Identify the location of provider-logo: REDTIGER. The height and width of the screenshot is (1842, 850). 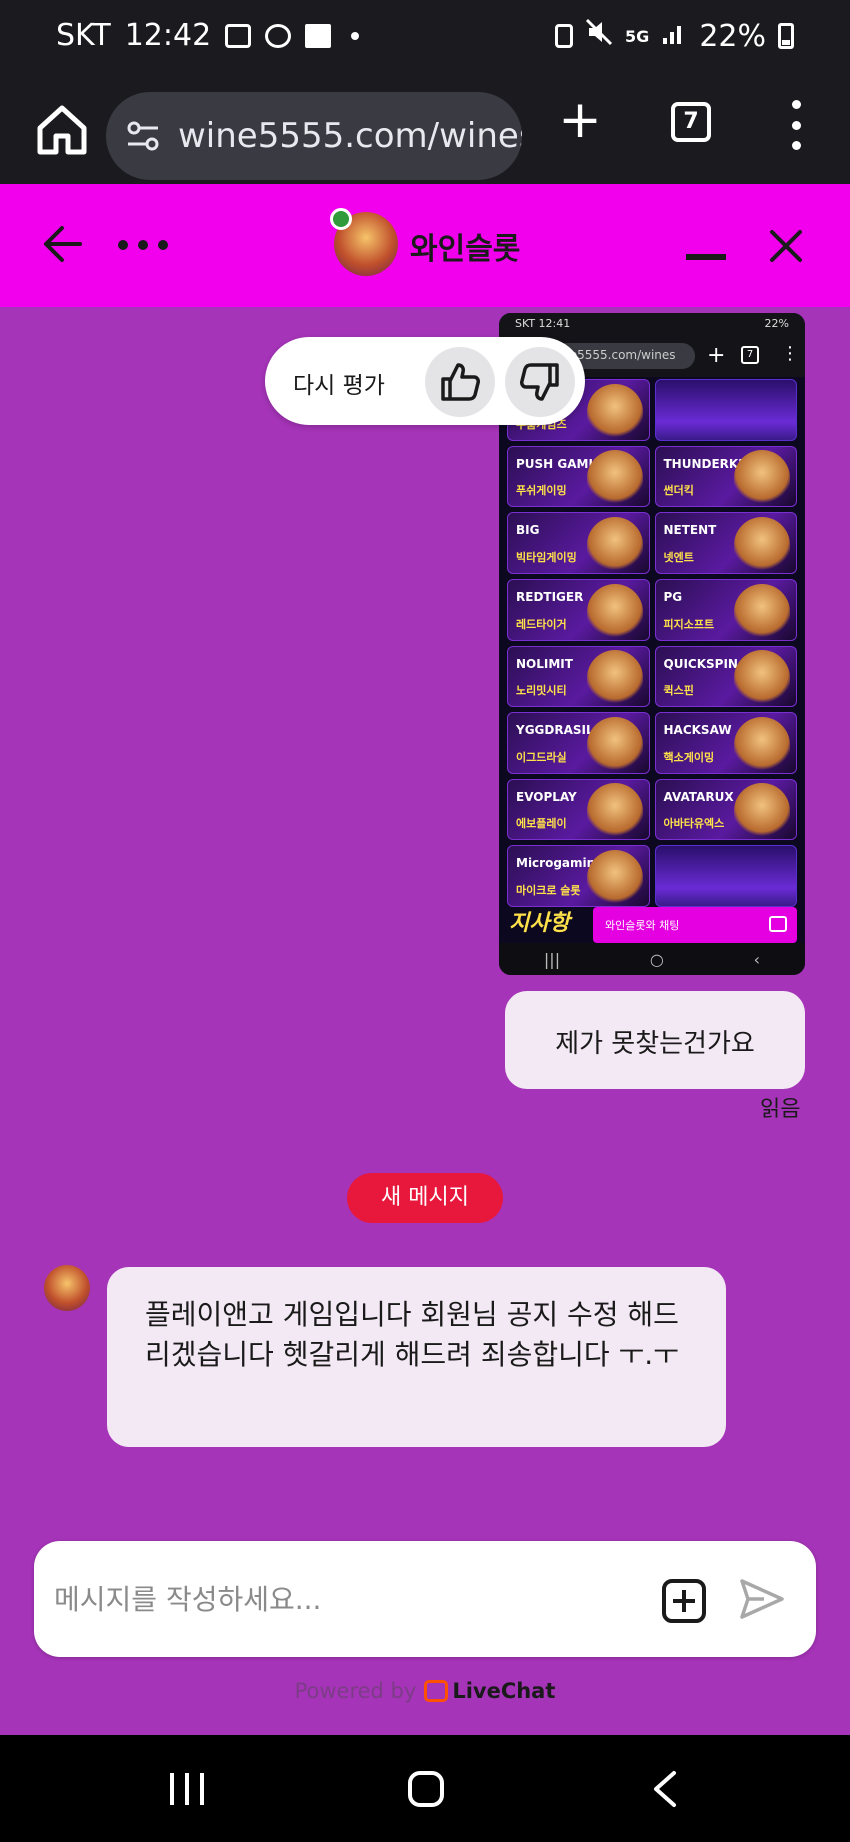
(550, 596).